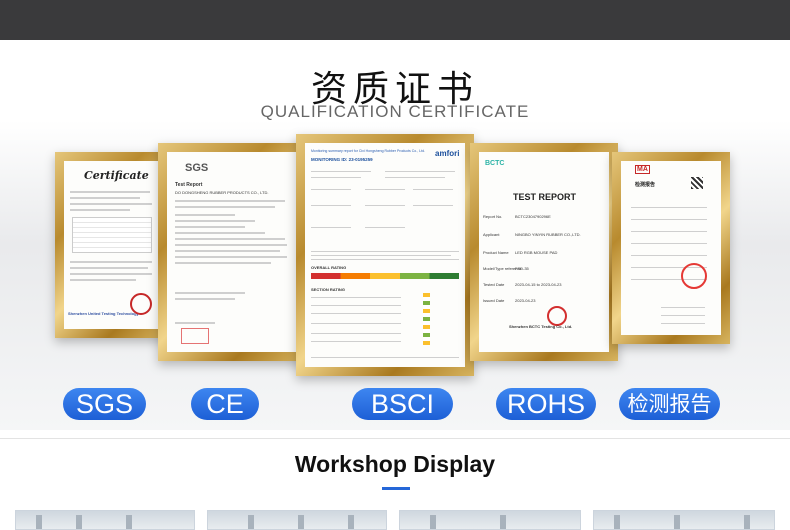  What do you see at coordinates (496, 252) in the screenshot?
I see `report-row-label: Product Name` at bounding box center [496, 252].